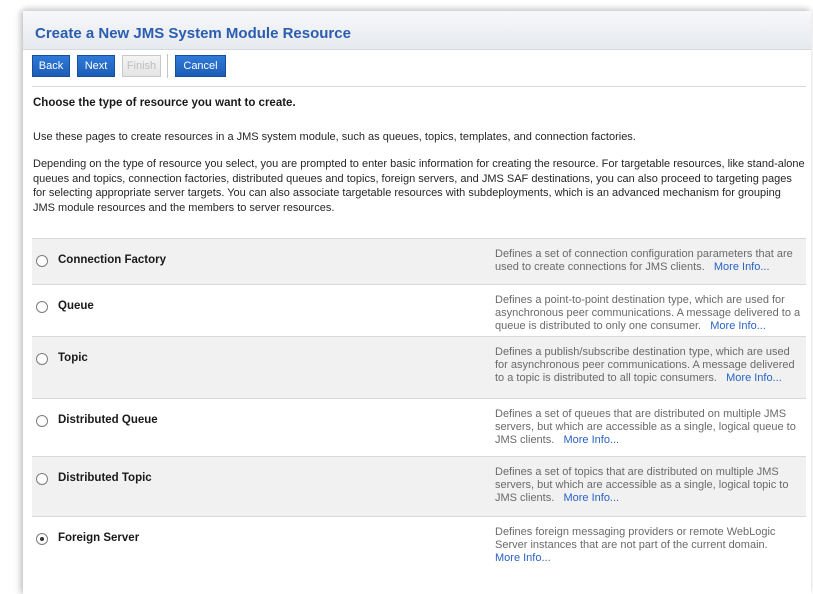 This screenshot has height=594, width=813. What do you see at coordinates (73, 358) in the screenshot?
I see `option-label: Topic` at bounding box center [73, 358].